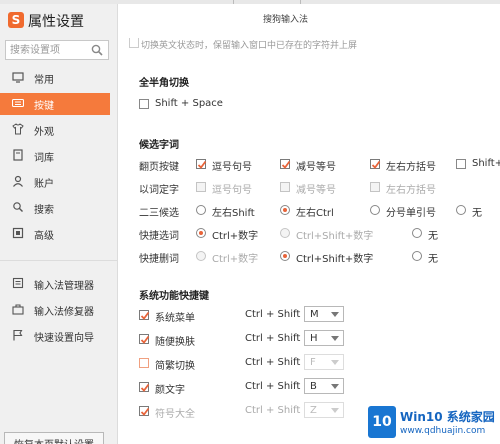 The width and height of the screenshot is (500, 444). I want to click on sidebar-item-lexicon: 词库, so click(55, 156).